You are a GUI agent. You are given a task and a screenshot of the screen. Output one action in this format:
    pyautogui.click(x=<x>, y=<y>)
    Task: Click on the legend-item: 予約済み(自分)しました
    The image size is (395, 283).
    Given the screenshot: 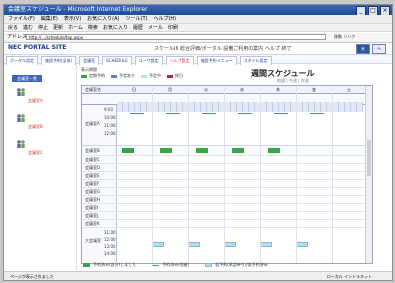 What is the action you would take?
    pyautogui.click(x=109, y=265)
    